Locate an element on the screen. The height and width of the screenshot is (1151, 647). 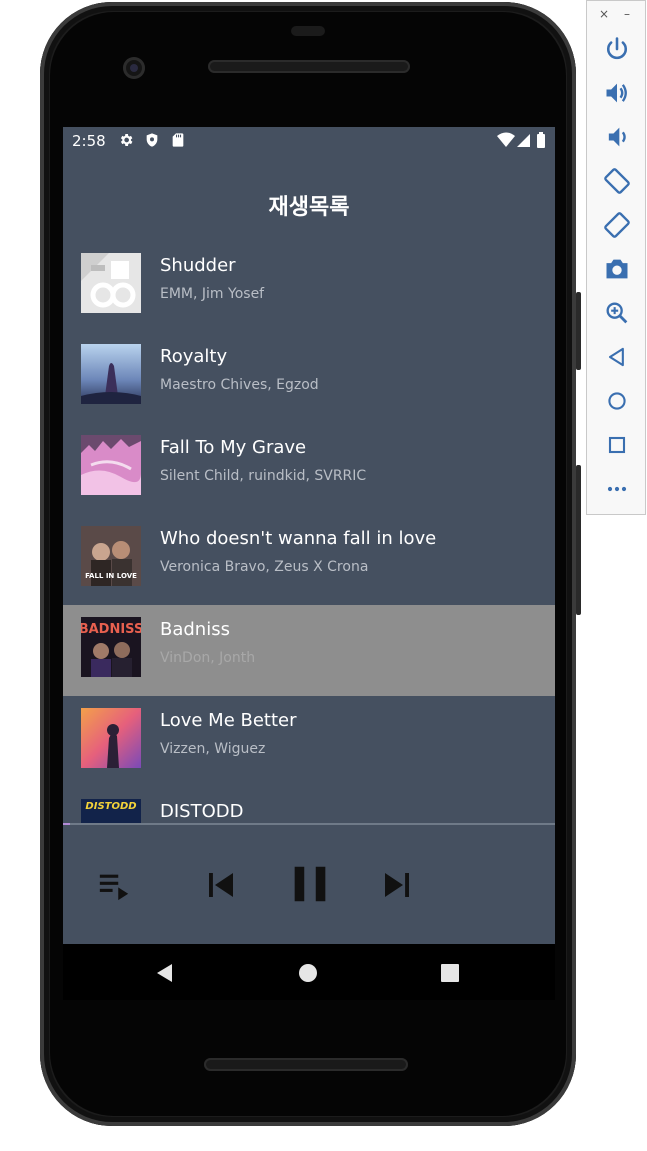
player-controls is located at coordinates (309, 884).